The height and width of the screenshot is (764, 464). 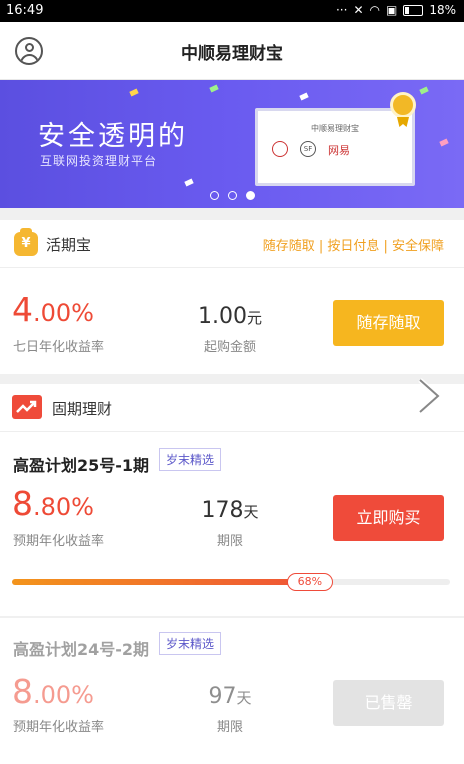 What do you see at coordinates (391, 10) in the screenshot?
I see `sim-icon: ▣` at bounding box center [391, 10].